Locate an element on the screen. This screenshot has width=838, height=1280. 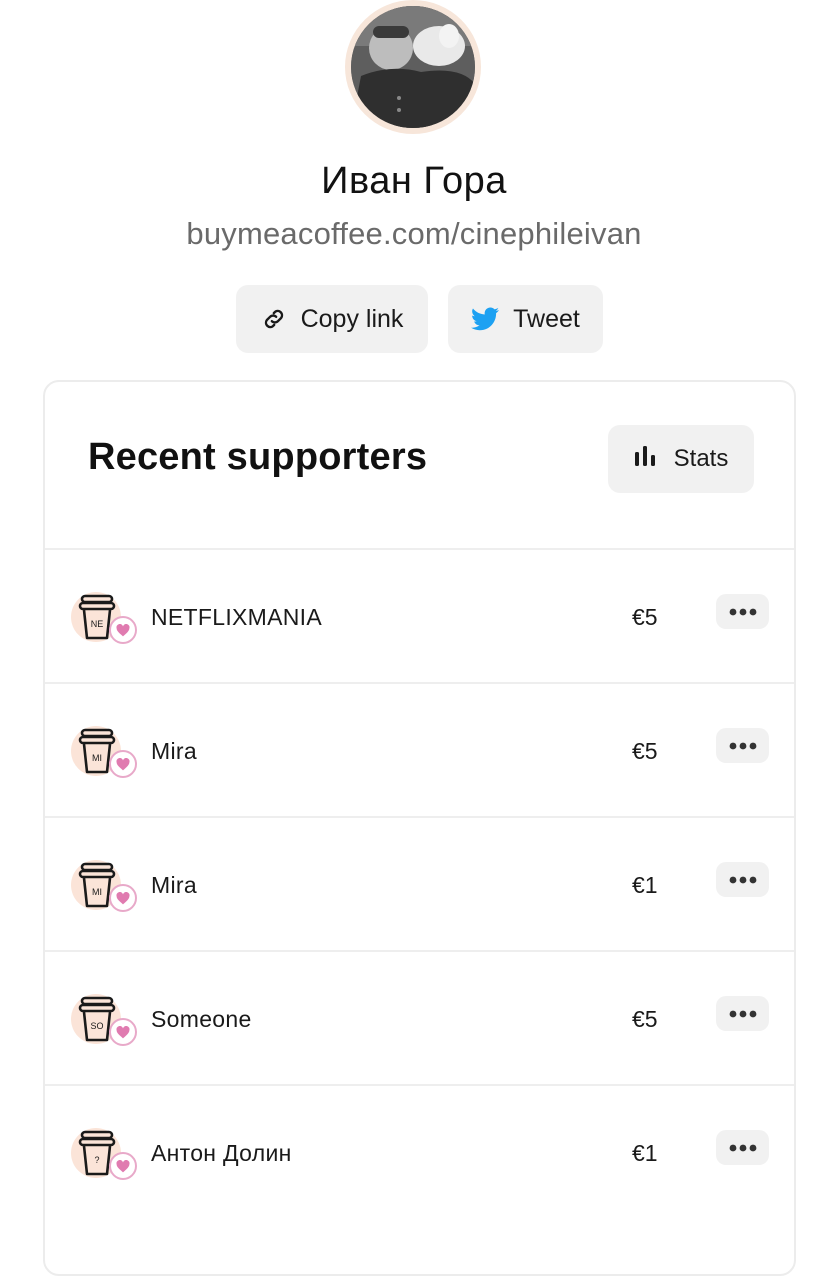
tweet-button: Tweet is located at coordinates (525, 319).